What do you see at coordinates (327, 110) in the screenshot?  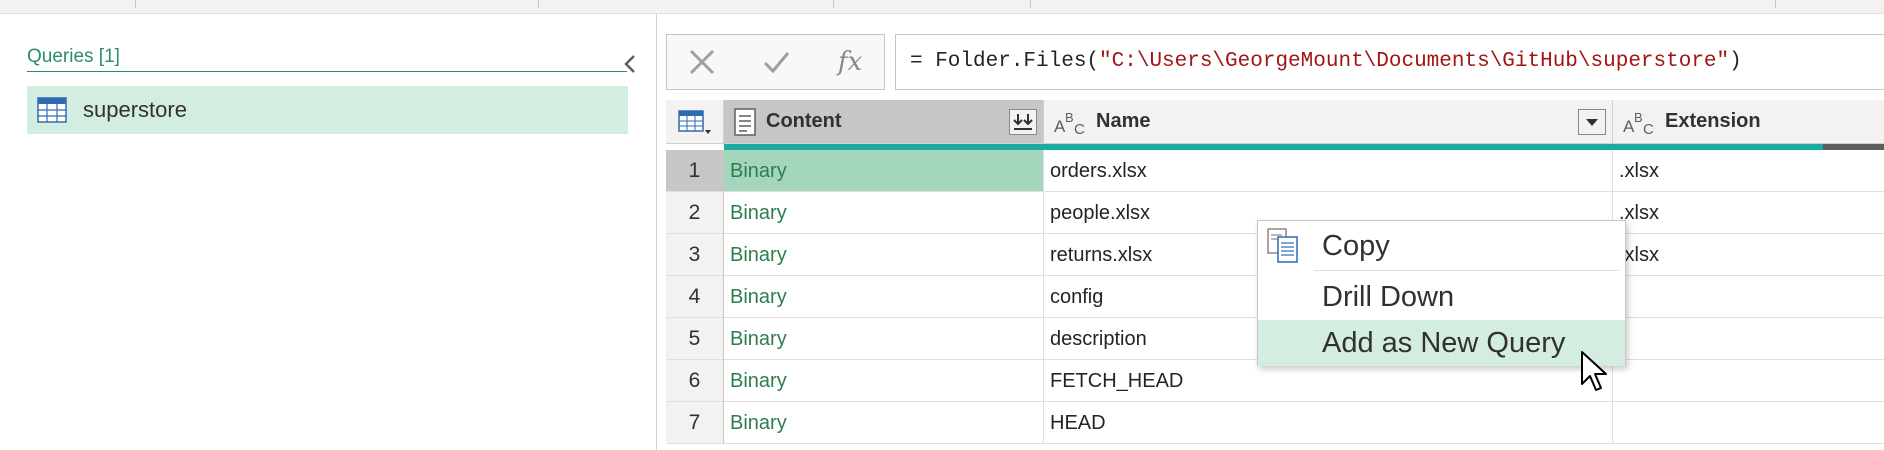 I see `query-item-superstore: superstore` at bounding box center [327, 110].